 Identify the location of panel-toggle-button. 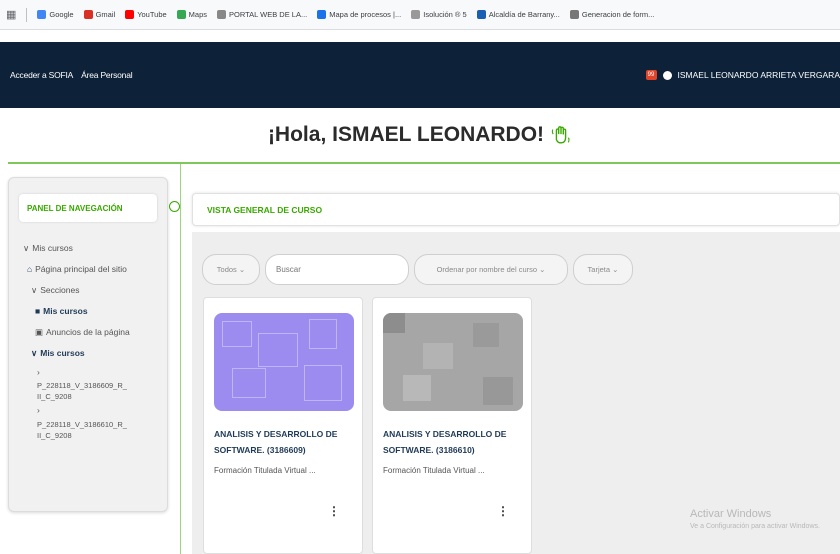
(174, 206).